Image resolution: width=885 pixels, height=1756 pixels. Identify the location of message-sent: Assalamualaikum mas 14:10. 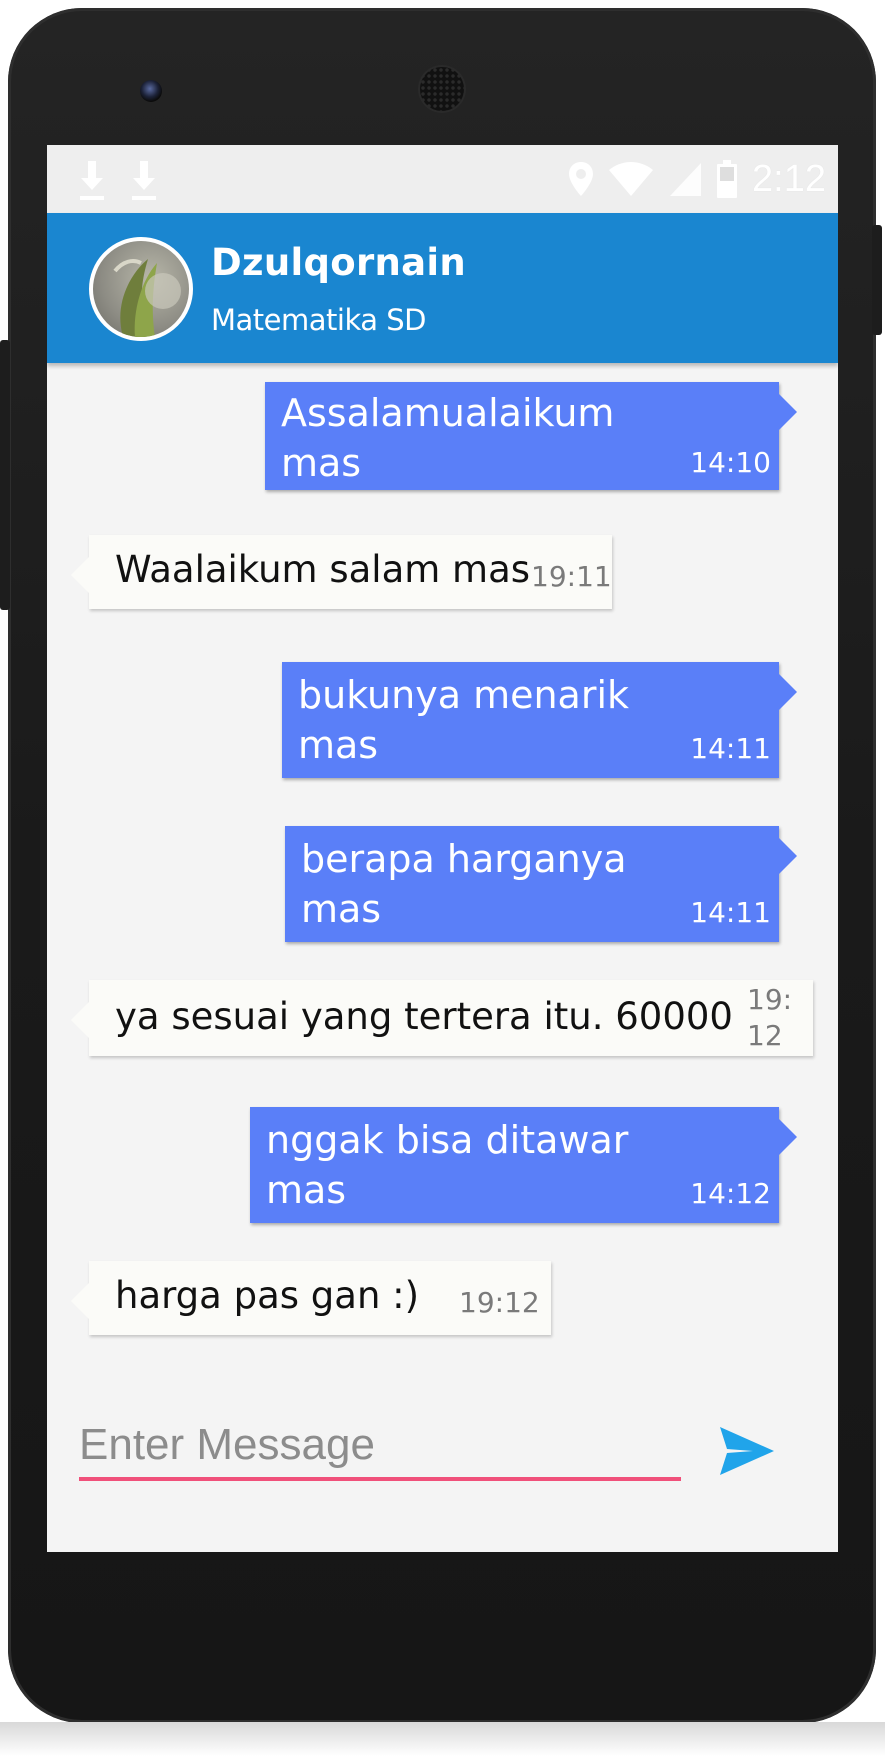
(531, 436).